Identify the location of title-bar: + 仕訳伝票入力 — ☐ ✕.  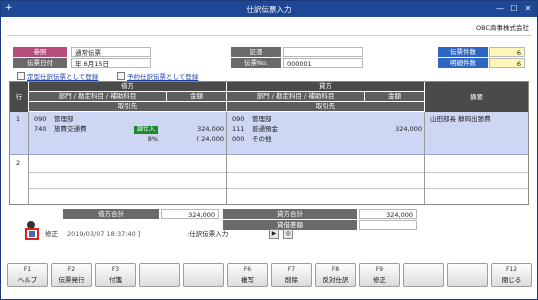
(269, 9).